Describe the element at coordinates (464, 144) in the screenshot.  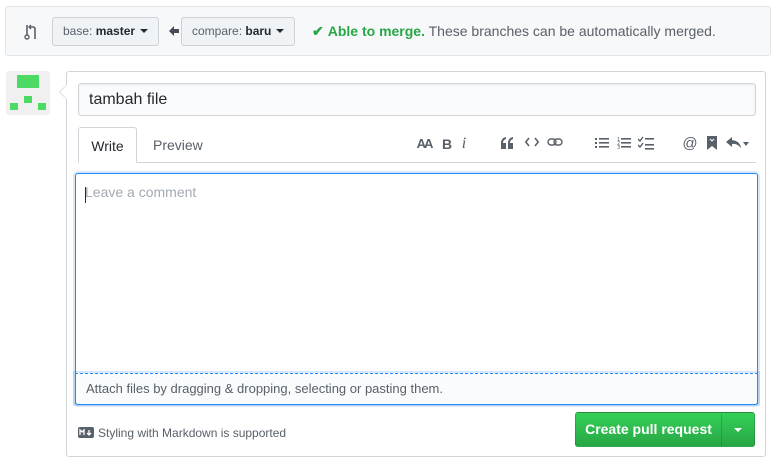
I see `italic-icon: i` at that location.